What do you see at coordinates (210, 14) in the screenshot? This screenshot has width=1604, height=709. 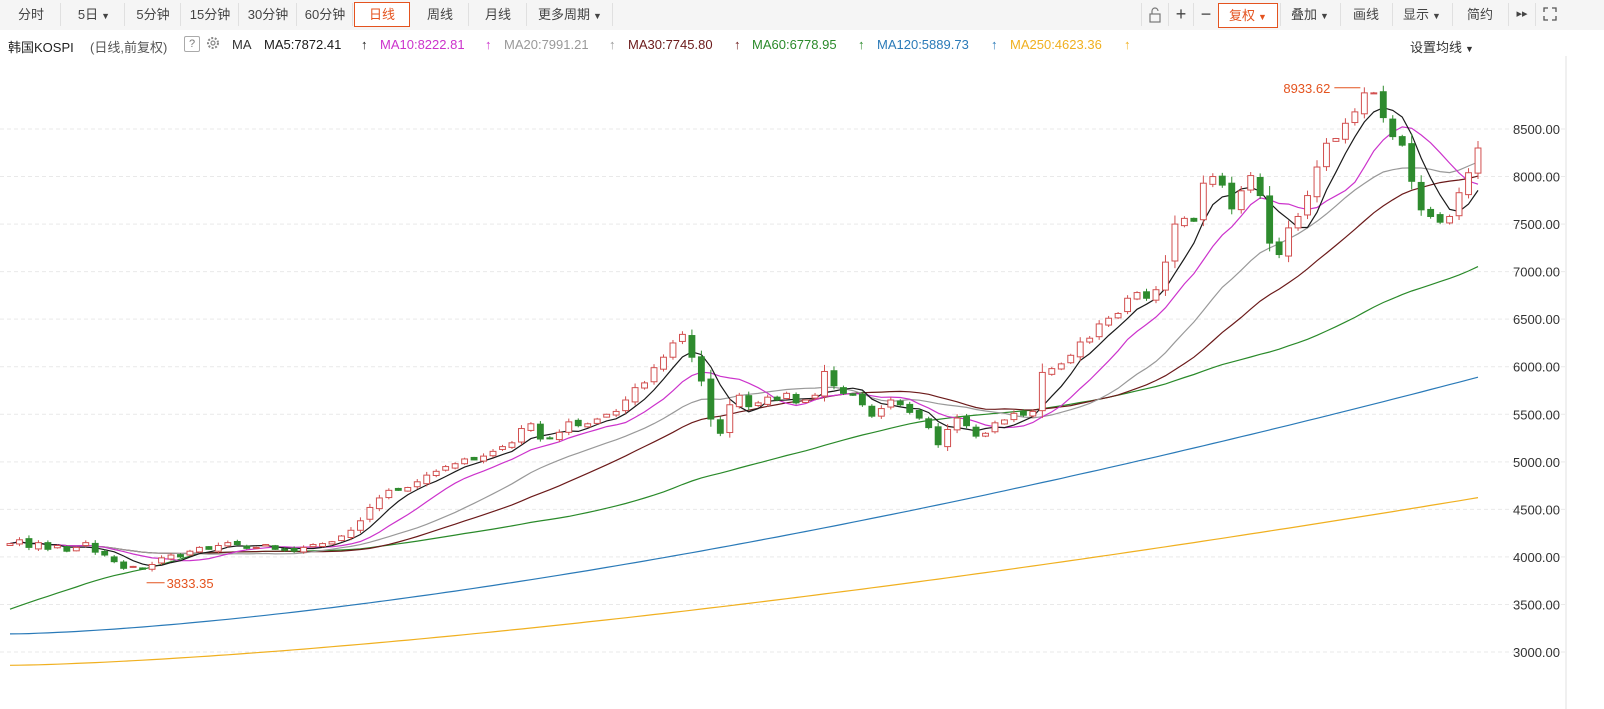 I see `tab-15min: 15分钟` at bounding box center [210, 14].